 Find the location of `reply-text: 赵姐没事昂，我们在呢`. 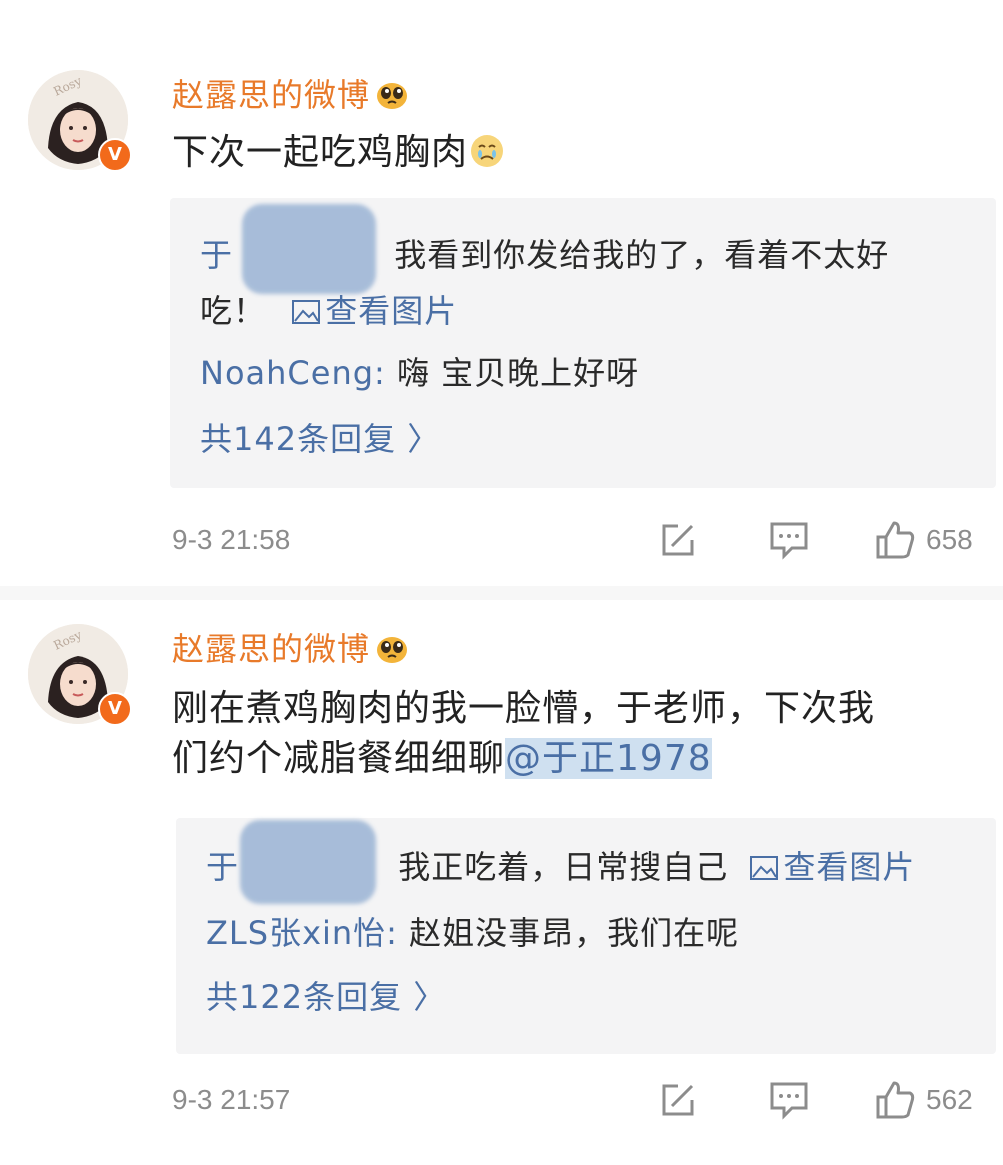

reply-text: 赵姐没事昂，我们在呢 is located at coordinates (574, 933).